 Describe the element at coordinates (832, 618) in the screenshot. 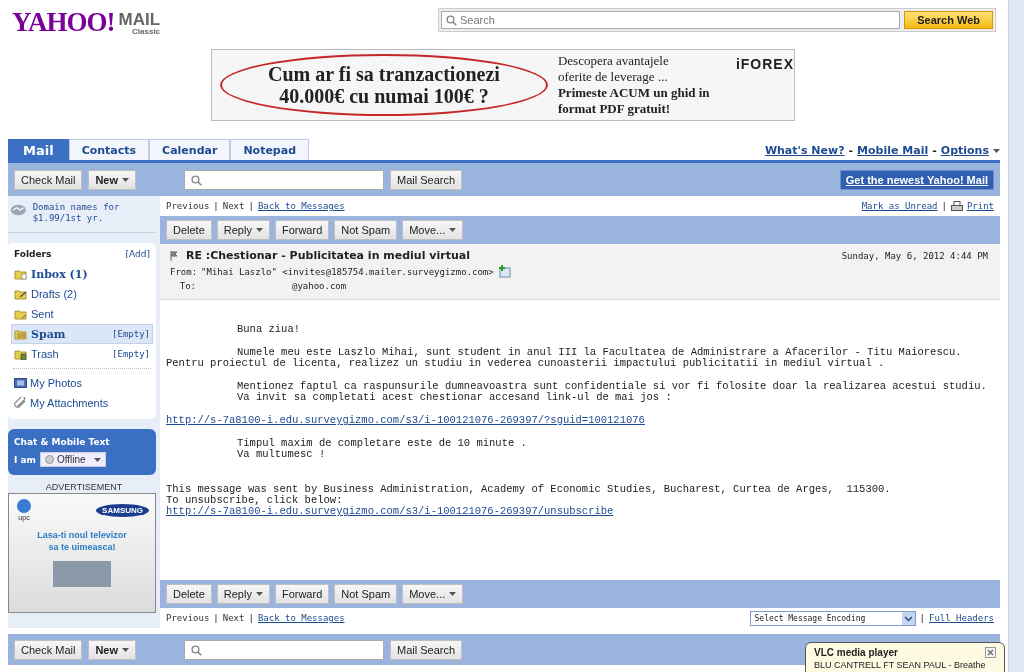

I see `encoding-dropdown: Select Message Encoding` at that location.